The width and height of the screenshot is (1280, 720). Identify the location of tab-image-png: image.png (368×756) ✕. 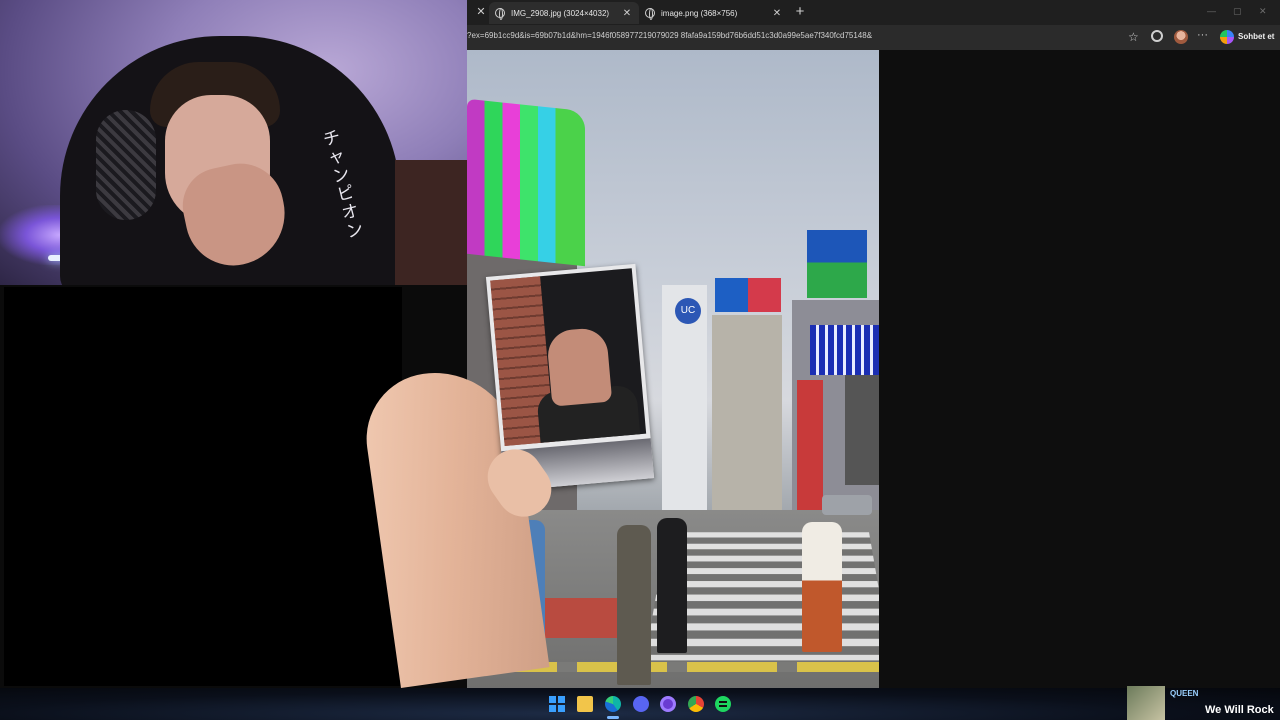
(714, 13).